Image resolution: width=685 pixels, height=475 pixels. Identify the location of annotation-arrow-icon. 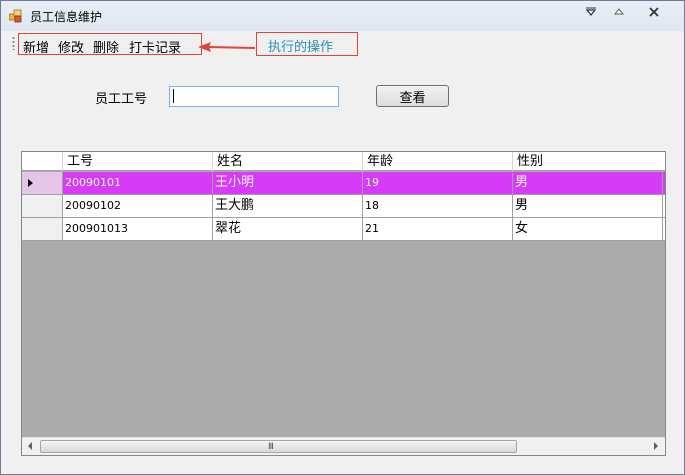
(227, 47).